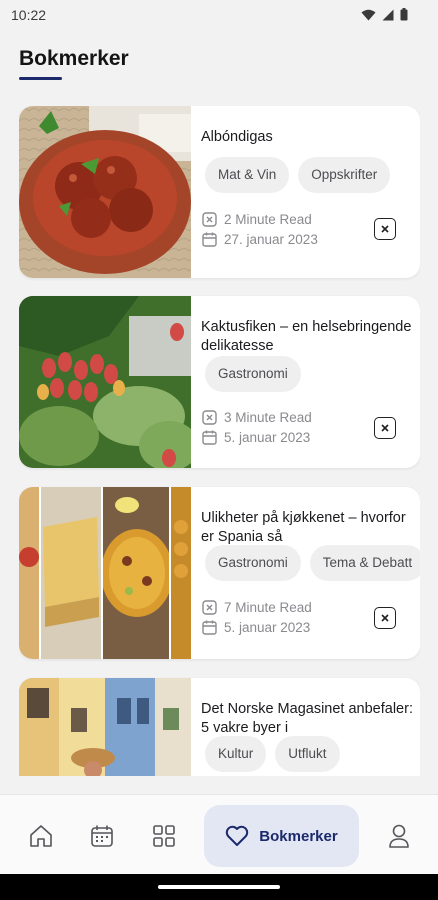 The width and height of the screenshot is (438, 900). I want to click on tag-list: Mat & Vin Oppskrifter, so click(298, 175).